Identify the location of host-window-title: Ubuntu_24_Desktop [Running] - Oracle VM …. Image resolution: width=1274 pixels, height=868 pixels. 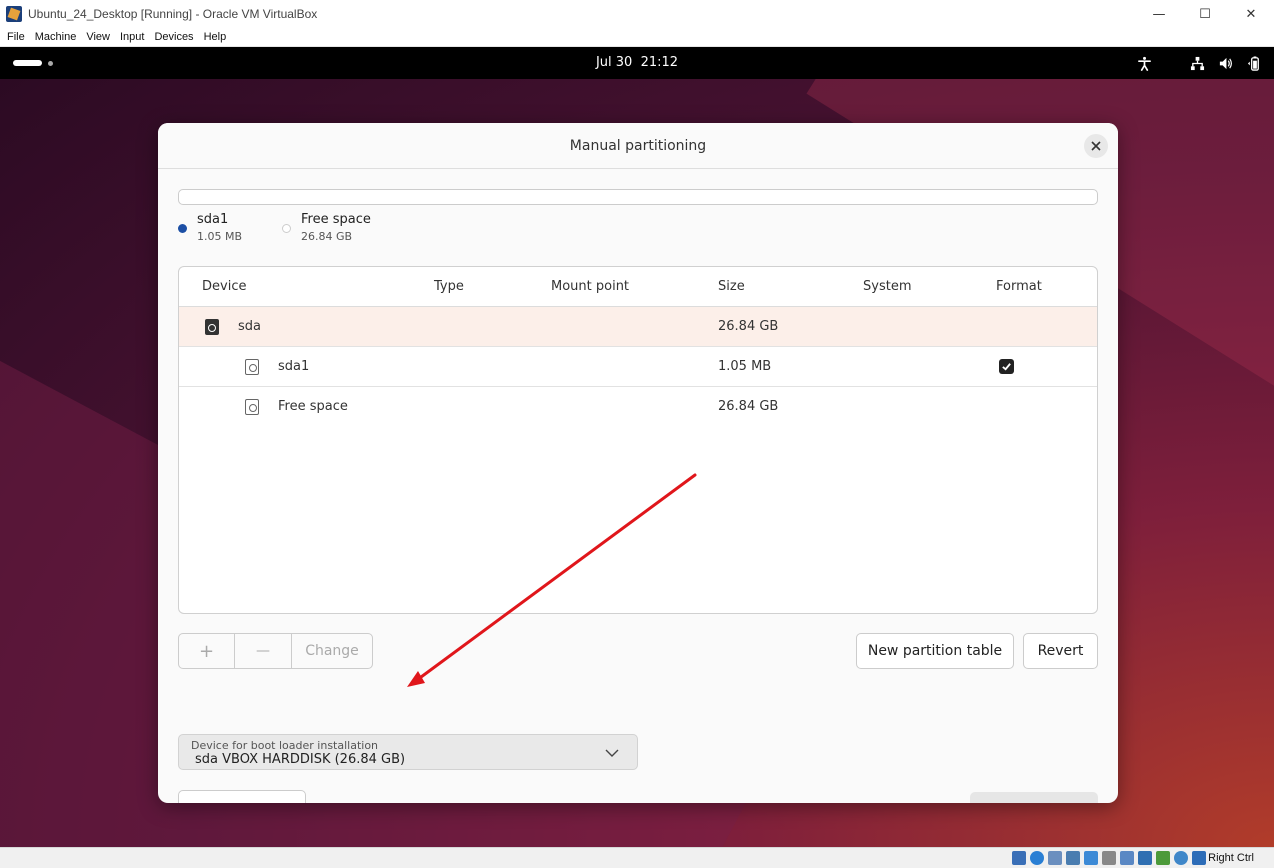
(173, 14).